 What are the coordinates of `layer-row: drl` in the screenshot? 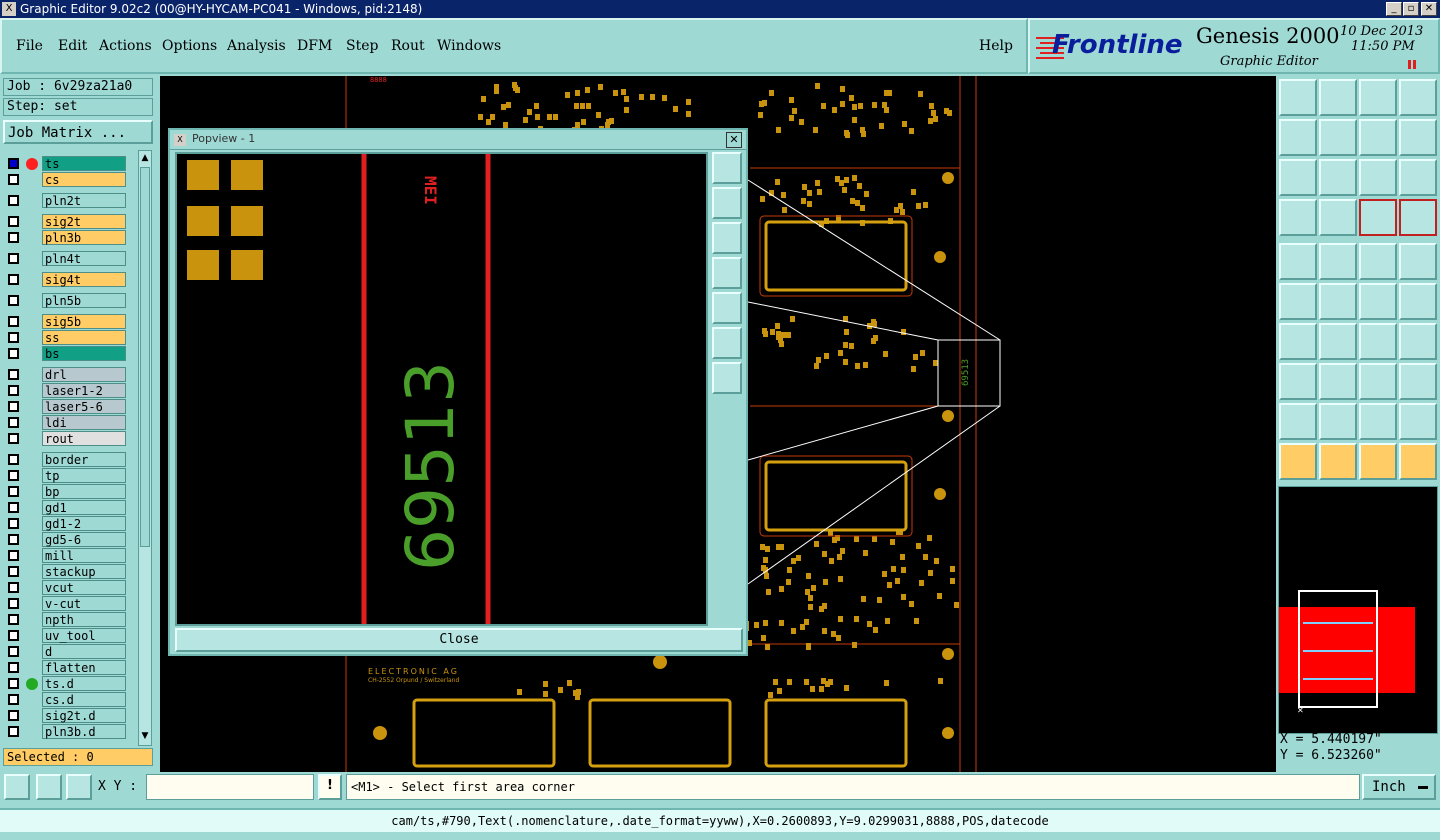 It's located at (66, 375).